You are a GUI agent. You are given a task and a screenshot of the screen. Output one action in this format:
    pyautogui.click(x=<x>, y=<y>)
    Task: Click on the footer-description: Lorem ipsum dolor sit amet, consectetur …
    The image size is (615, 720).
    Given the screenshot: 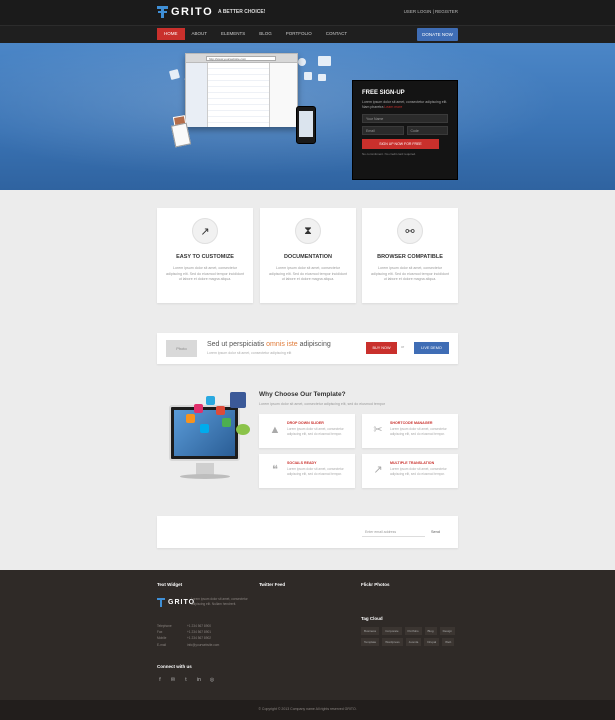 What is the action you would take?
    pyautogui.click(x=219, y=601)
    